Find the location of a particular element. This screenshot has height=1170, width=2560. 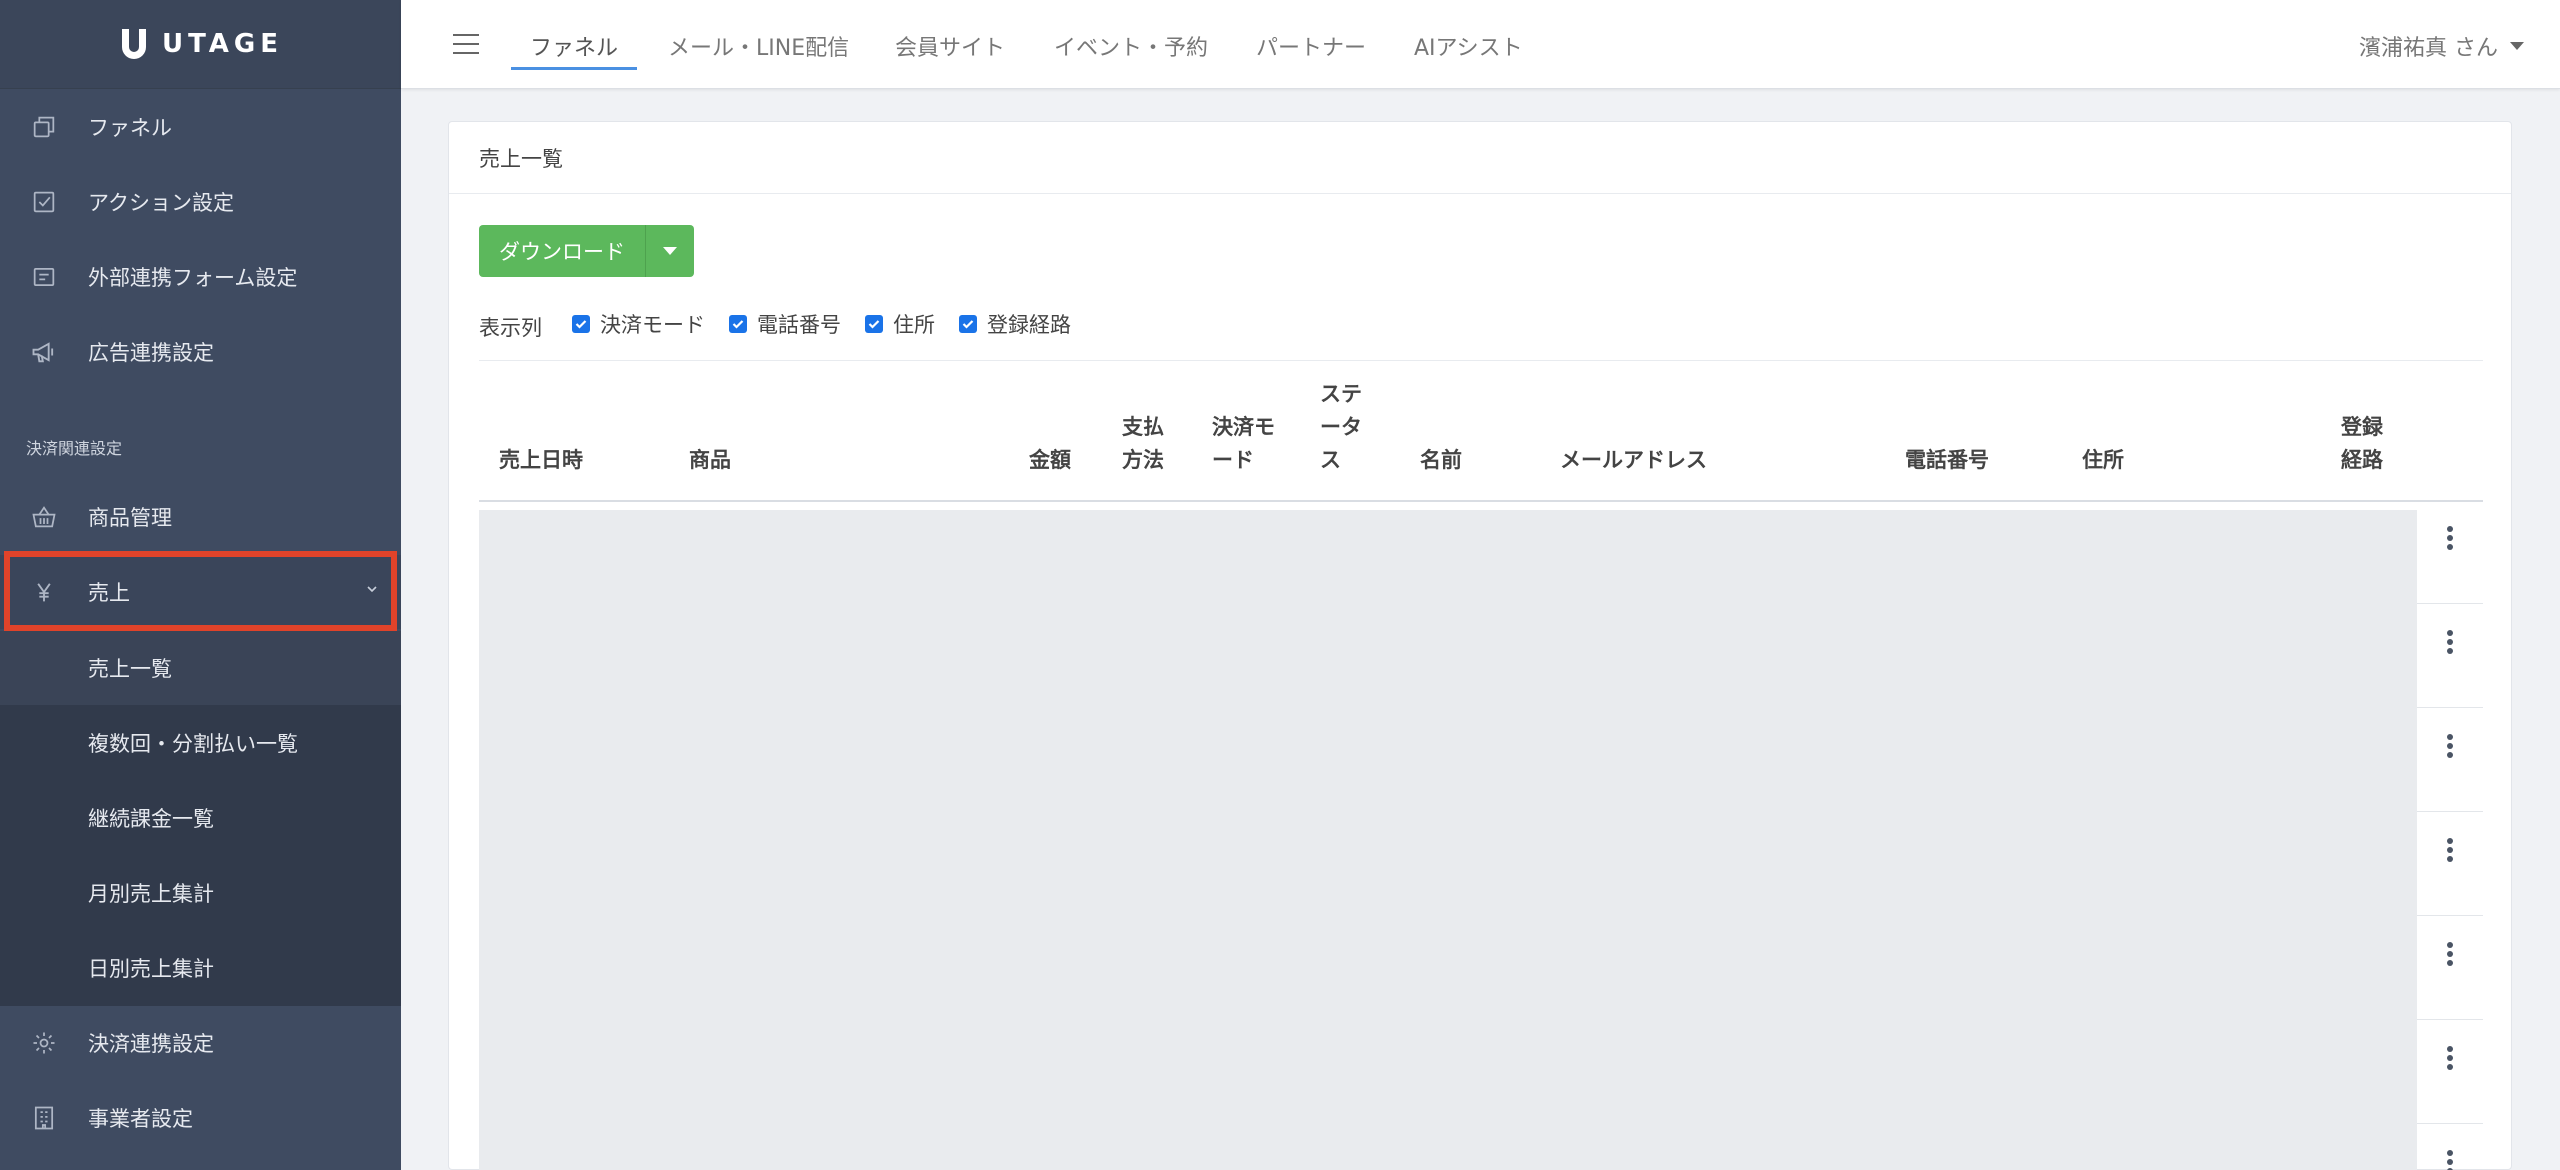

gear-icon is located at coordinates (44, 1043).